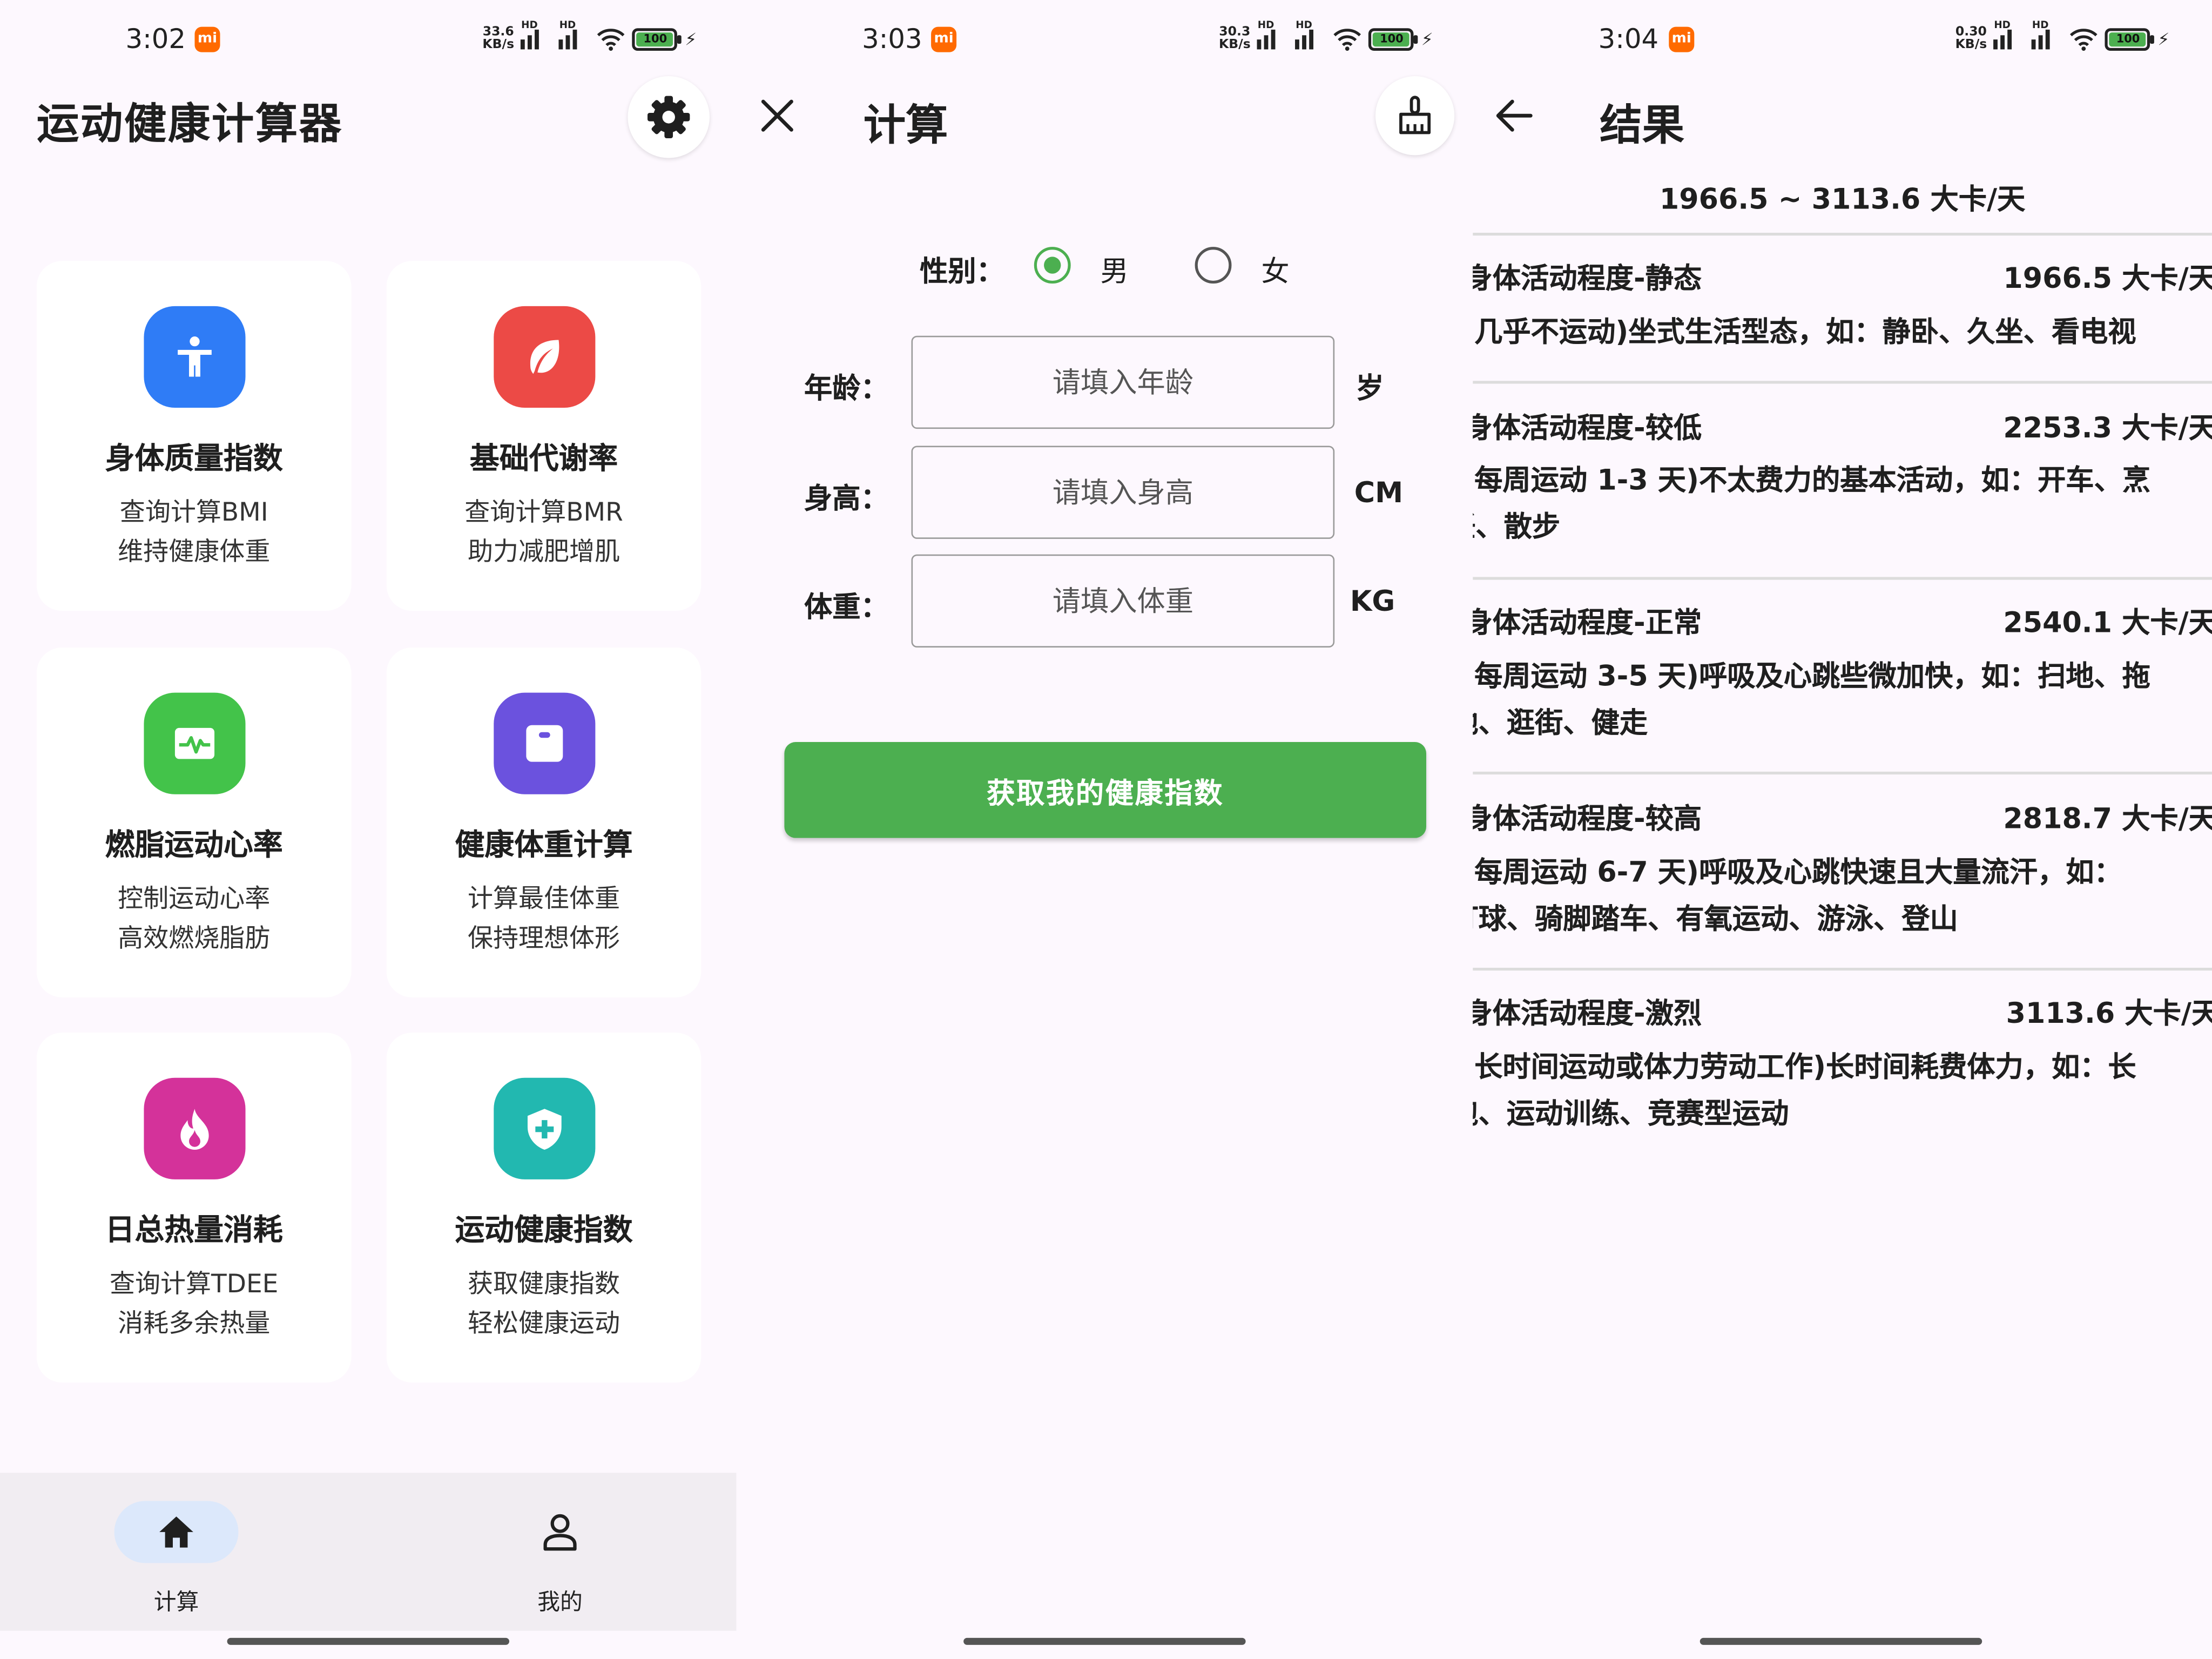  Describe the element at coordinates (892, 39) in the screenshot. I see `status-time: 3:03` at that location.